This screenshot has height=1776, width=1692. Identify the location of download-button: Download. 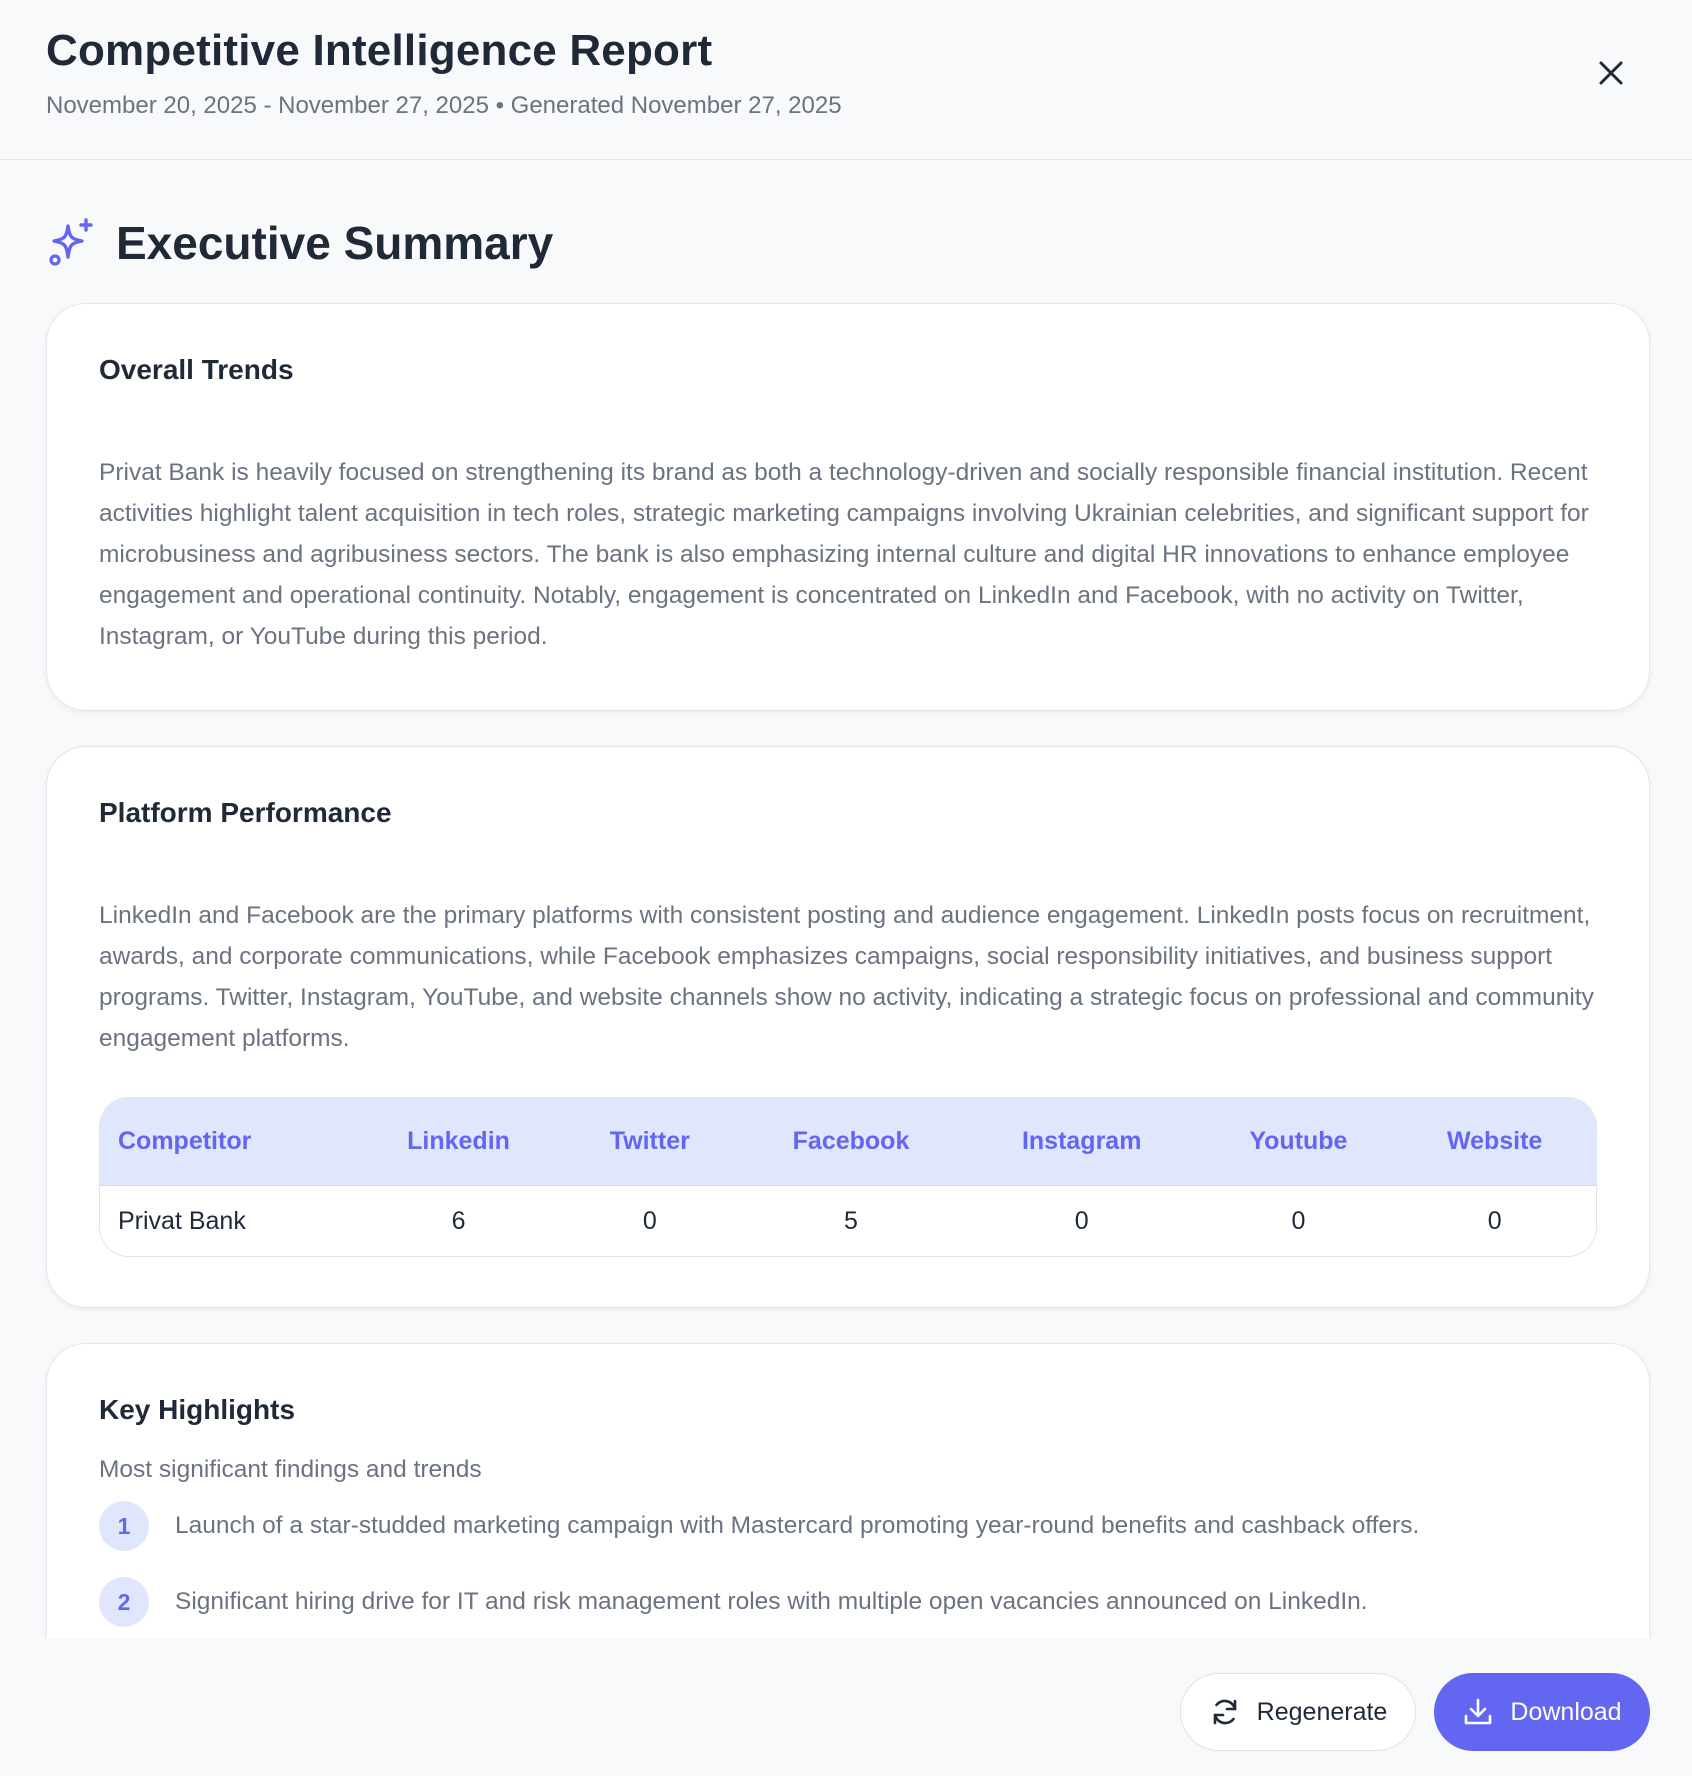
(1542, 1712).